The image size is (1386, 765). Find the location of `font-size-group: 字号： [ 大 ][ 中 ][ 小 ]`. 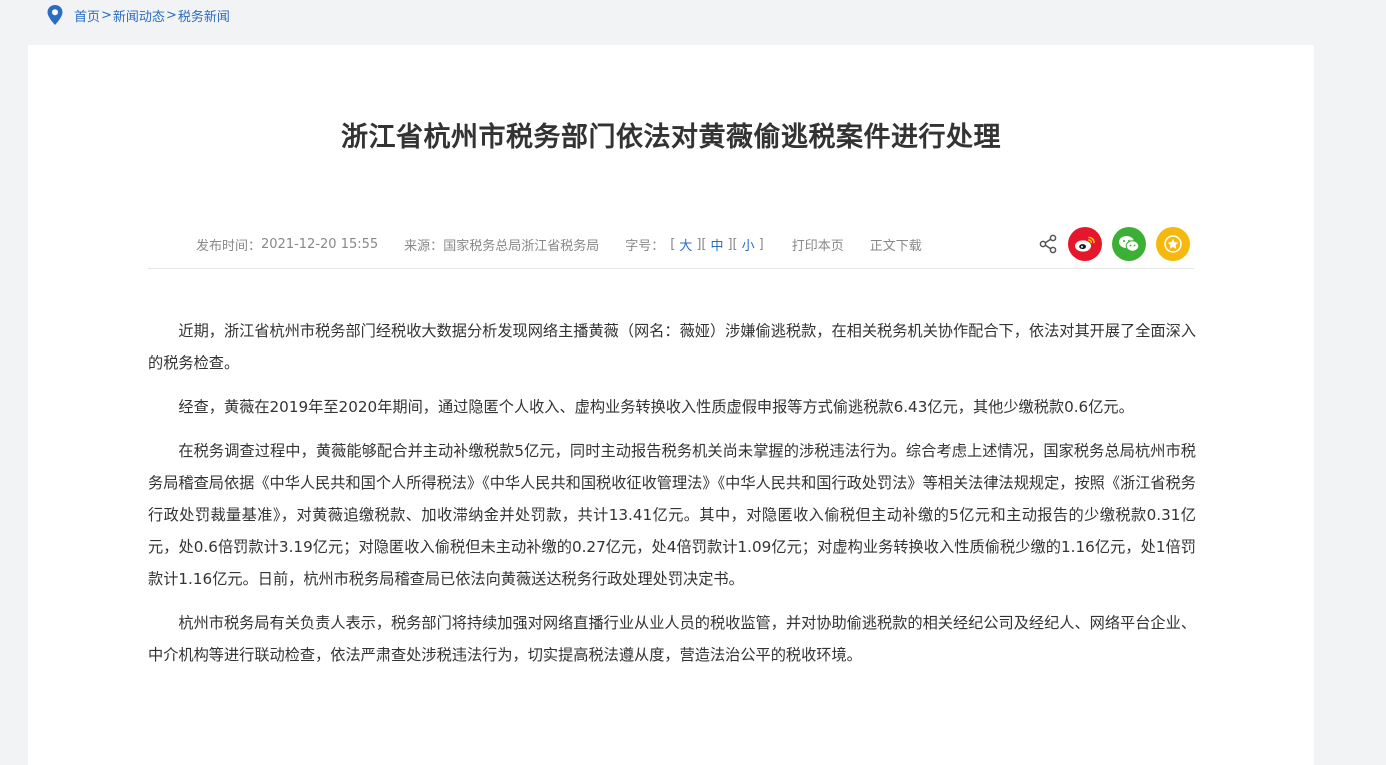

font-size-group: 字号： [ 大 ][ 中 ][ 小 ] is located at coordinates (695, 244).